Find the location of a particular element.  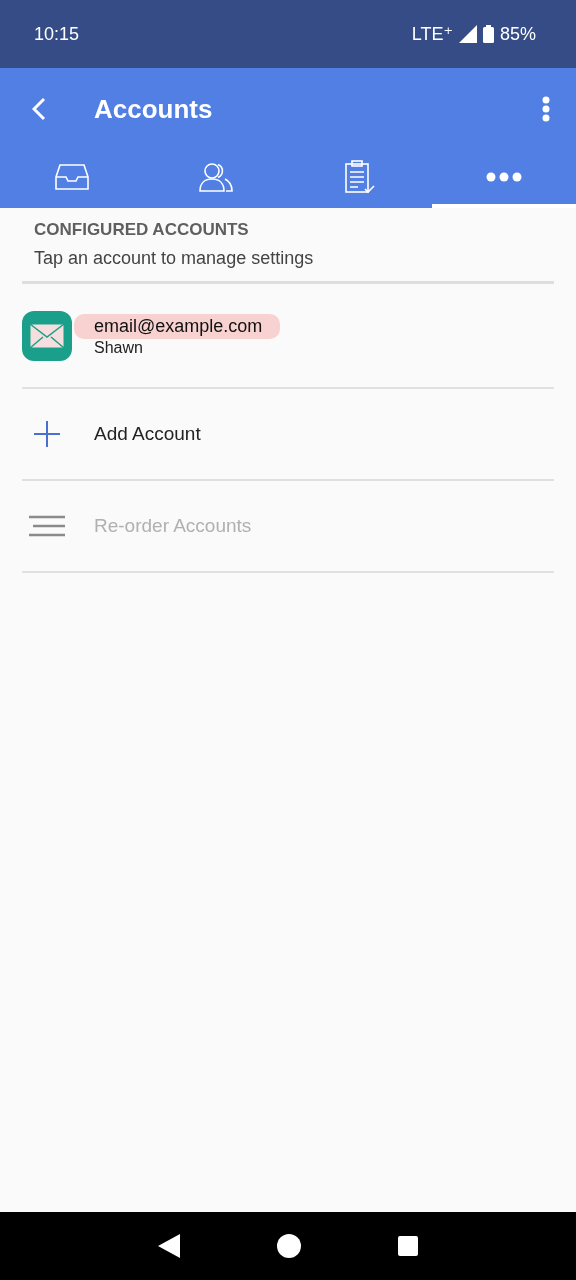

inbox-icon is located at coordinates (72, 177).